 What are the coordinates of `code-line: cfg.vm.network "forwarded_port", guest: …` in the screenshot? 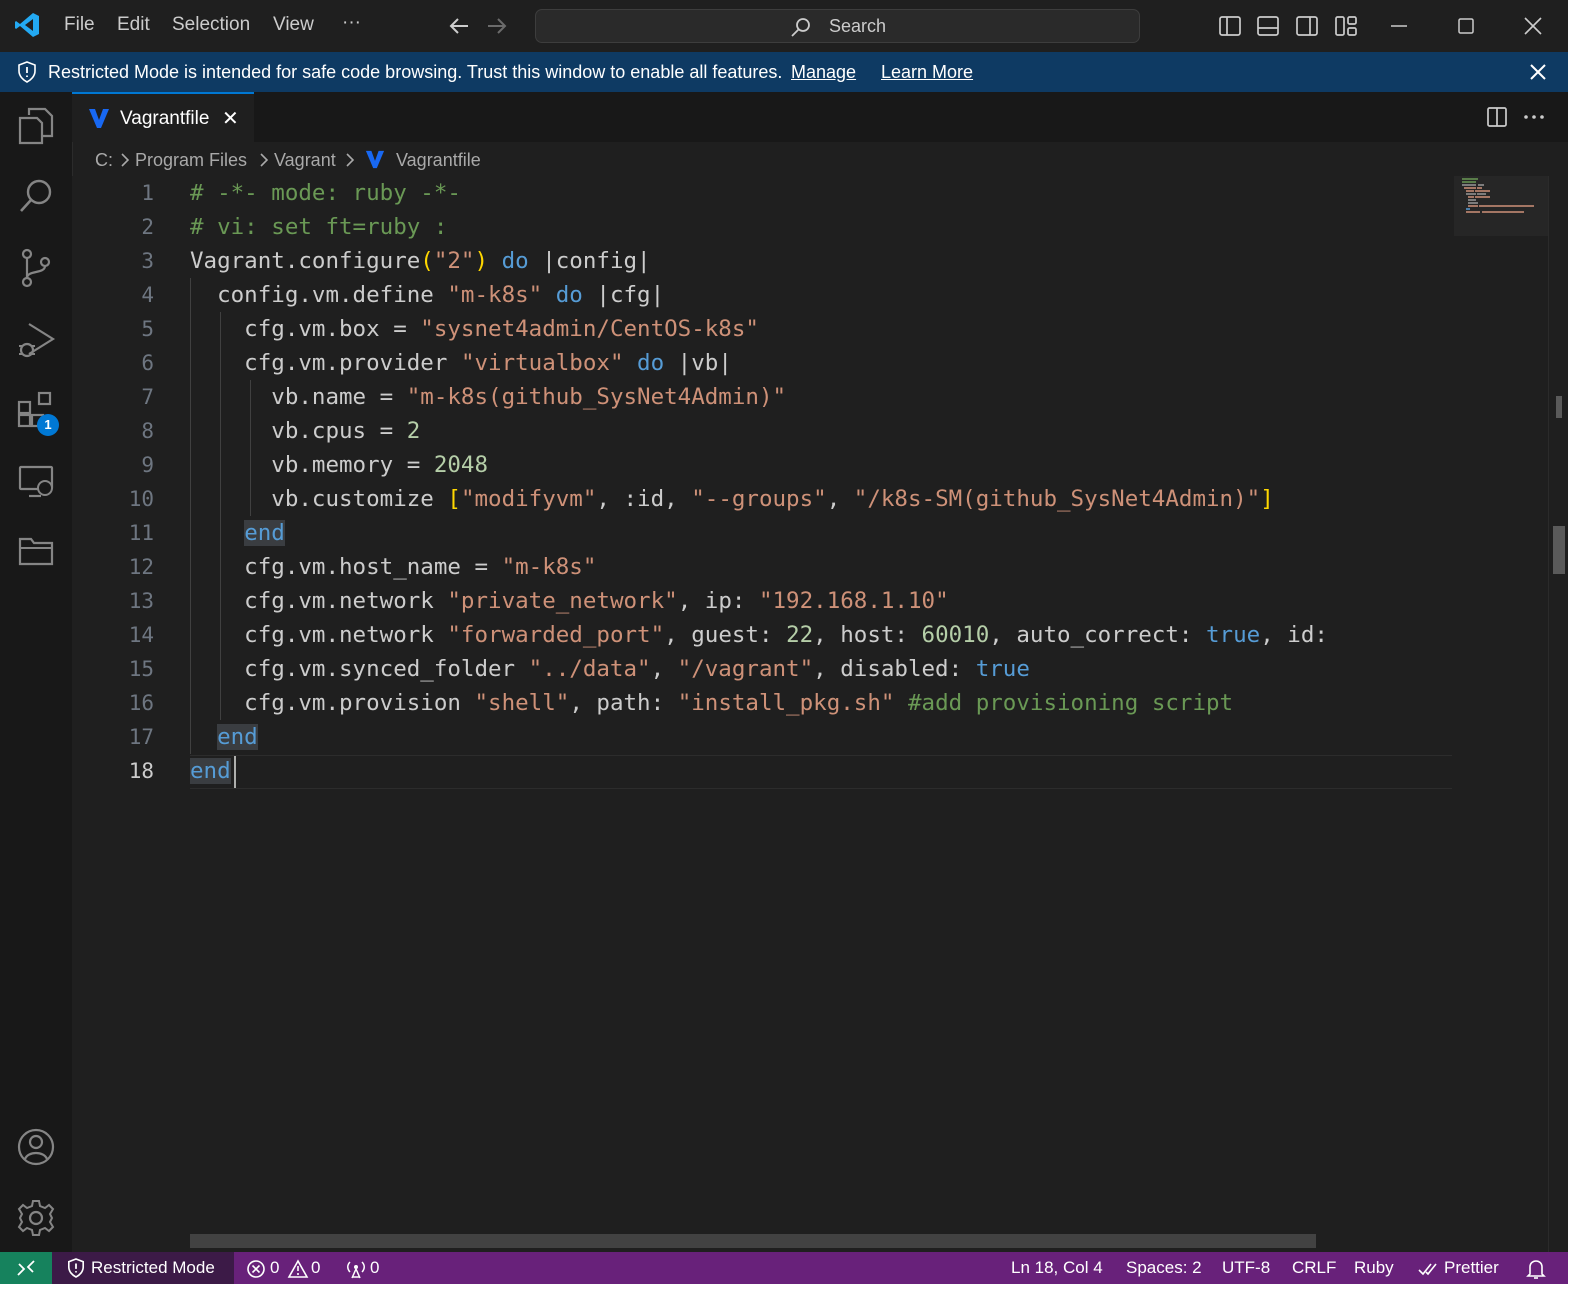 It's located at (759, 635).